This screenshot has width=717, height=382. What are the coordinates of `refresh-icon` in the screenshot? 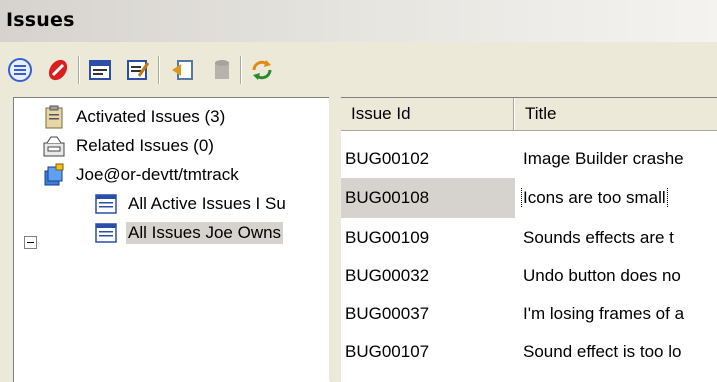 It's located at (262, 70).